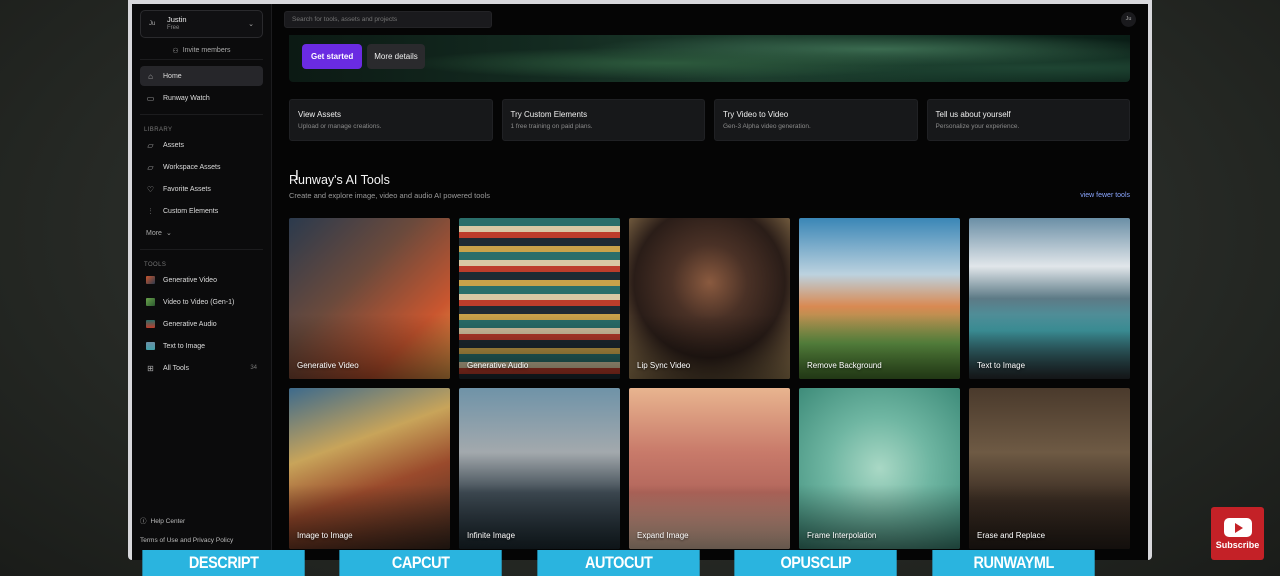 Image resolution: width=1280 pixels, height=576 pixels. Describe the element at coordinates (174, 145) in the screenshot. I see `sidebar-item-label: Assets` at that location.